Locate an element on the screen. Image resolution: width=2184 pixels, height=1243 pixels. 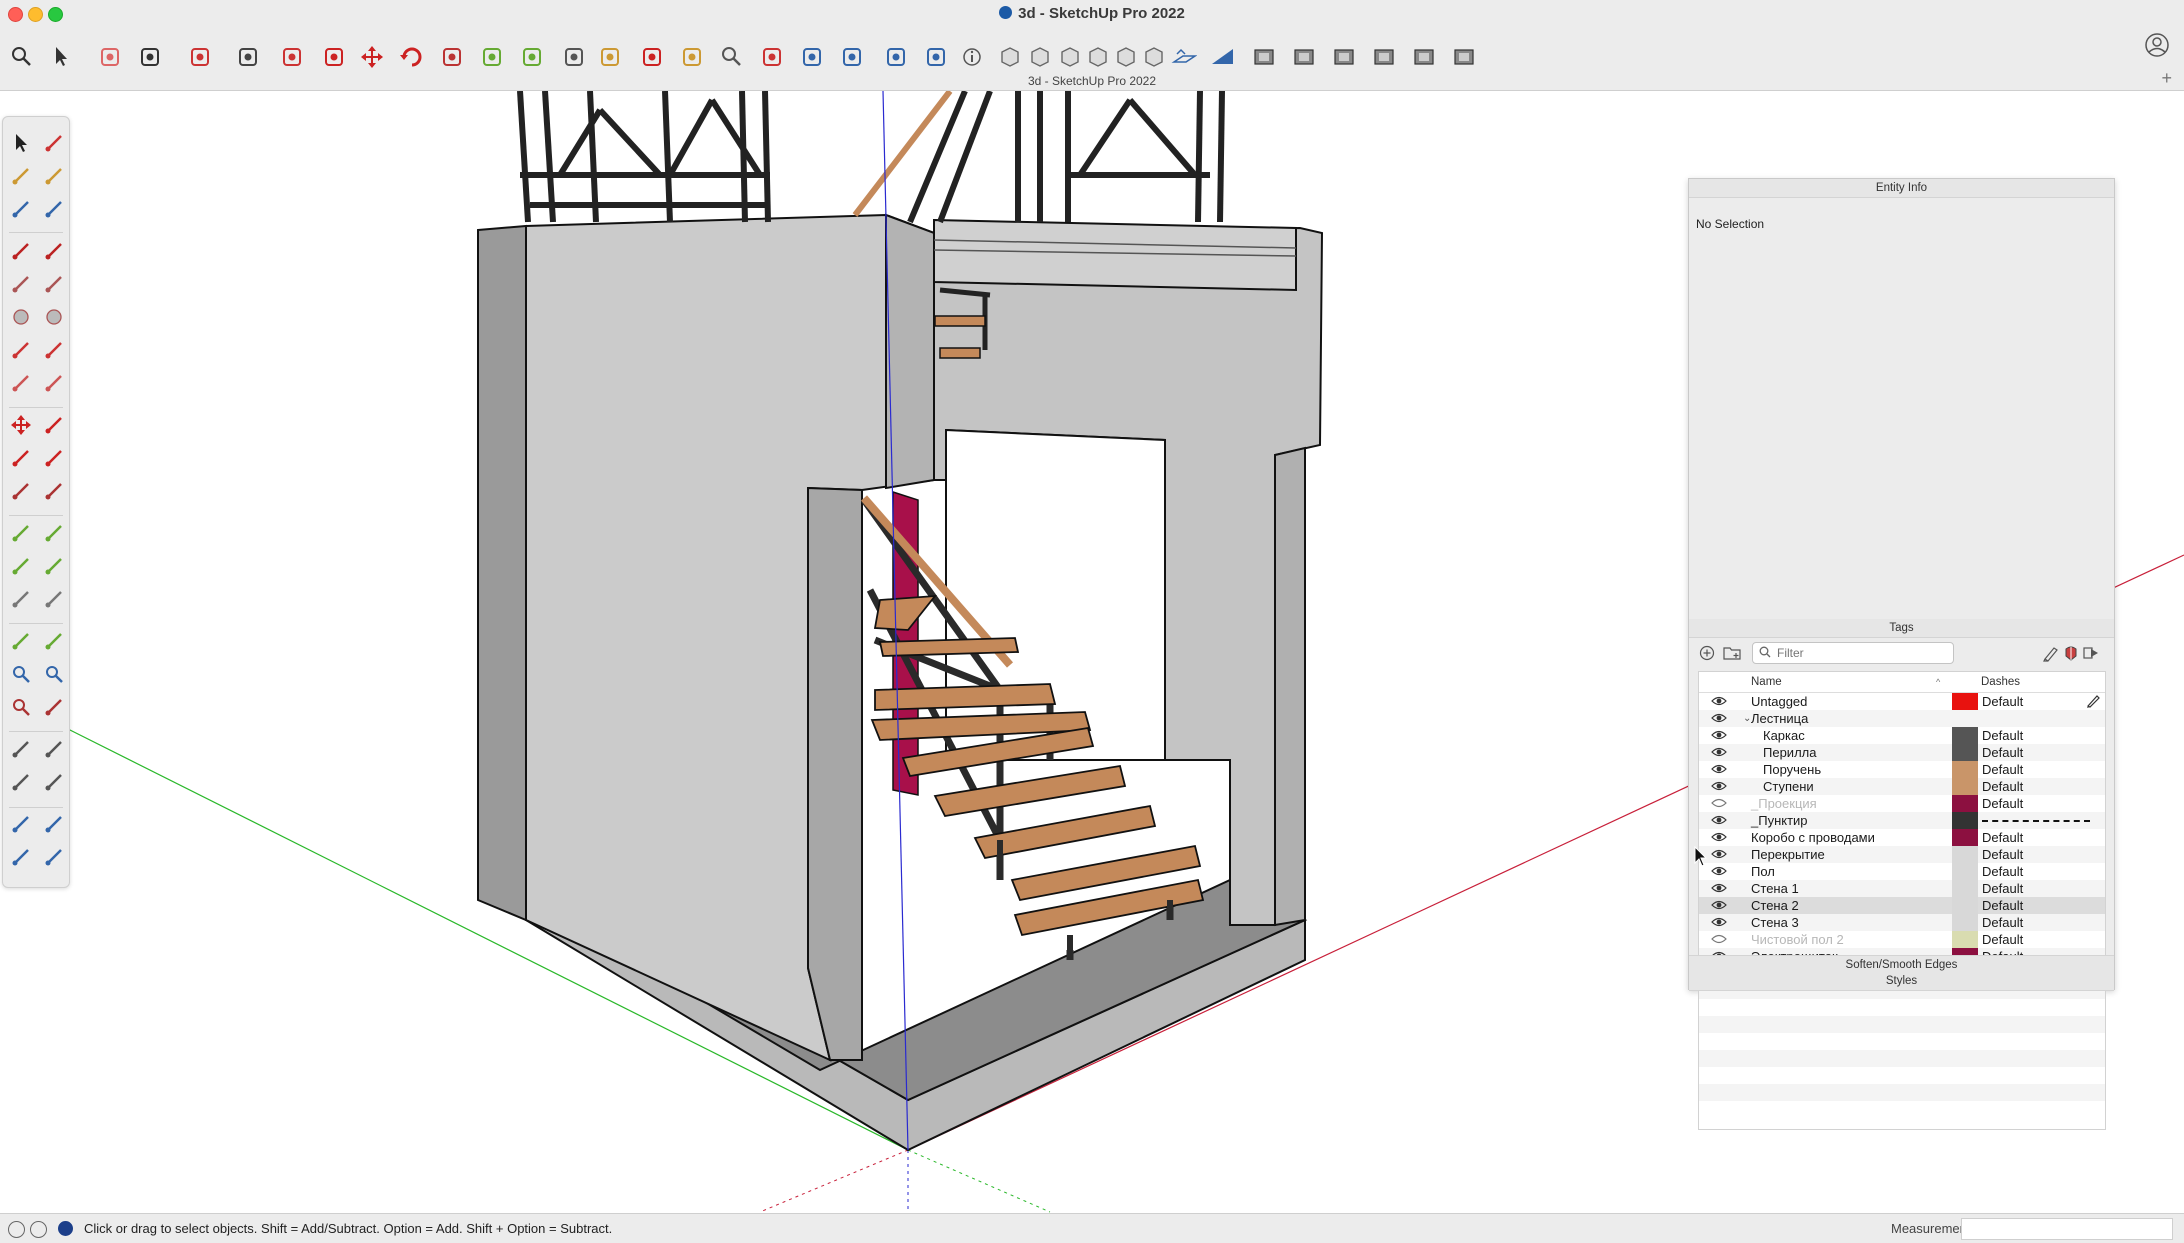
tag-name: Перекрытие is located at coordinates (1788, 854).